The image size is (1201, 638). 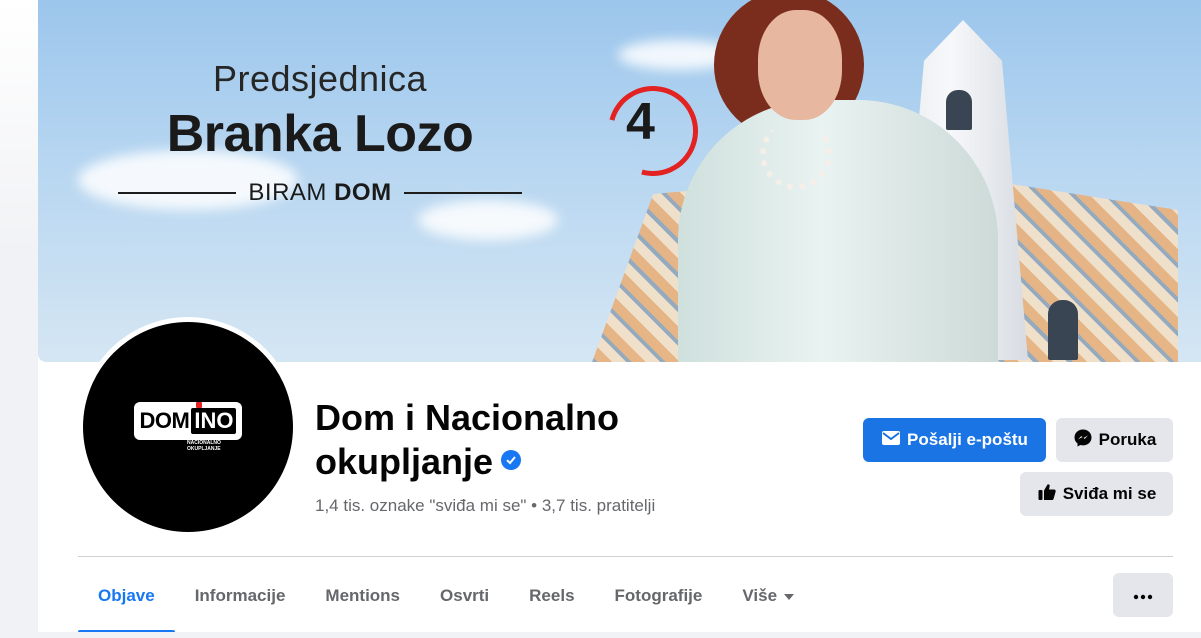 I want to click on profile-picture-frame: DOM INO NACIONALNO OKUPLJANJE, so click(x=188, y=427).